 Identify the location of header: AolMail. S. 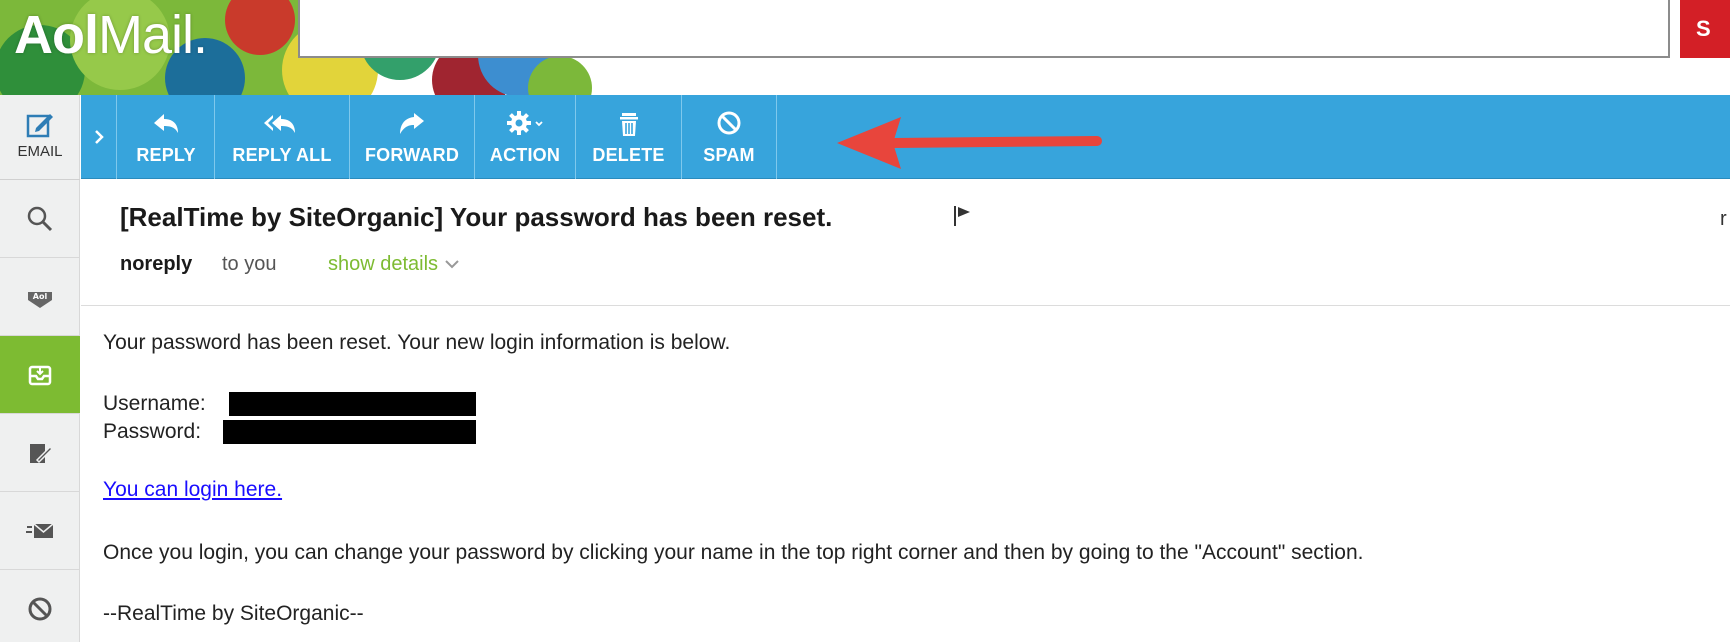
(865, 47).